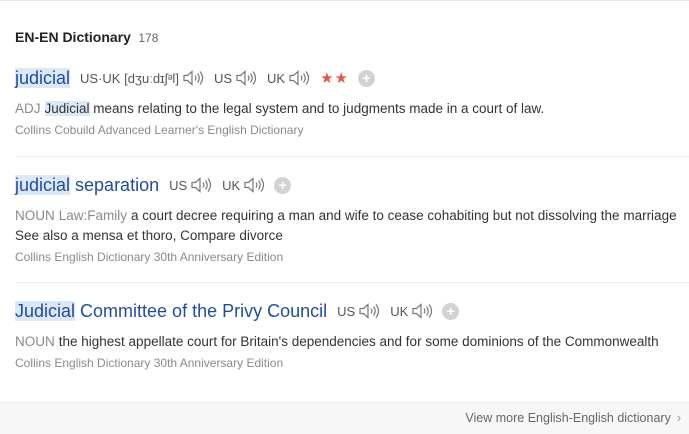 This screenshot has height=434, width=689. I want to click on frequency-stars: ★★, so click(334, 78).